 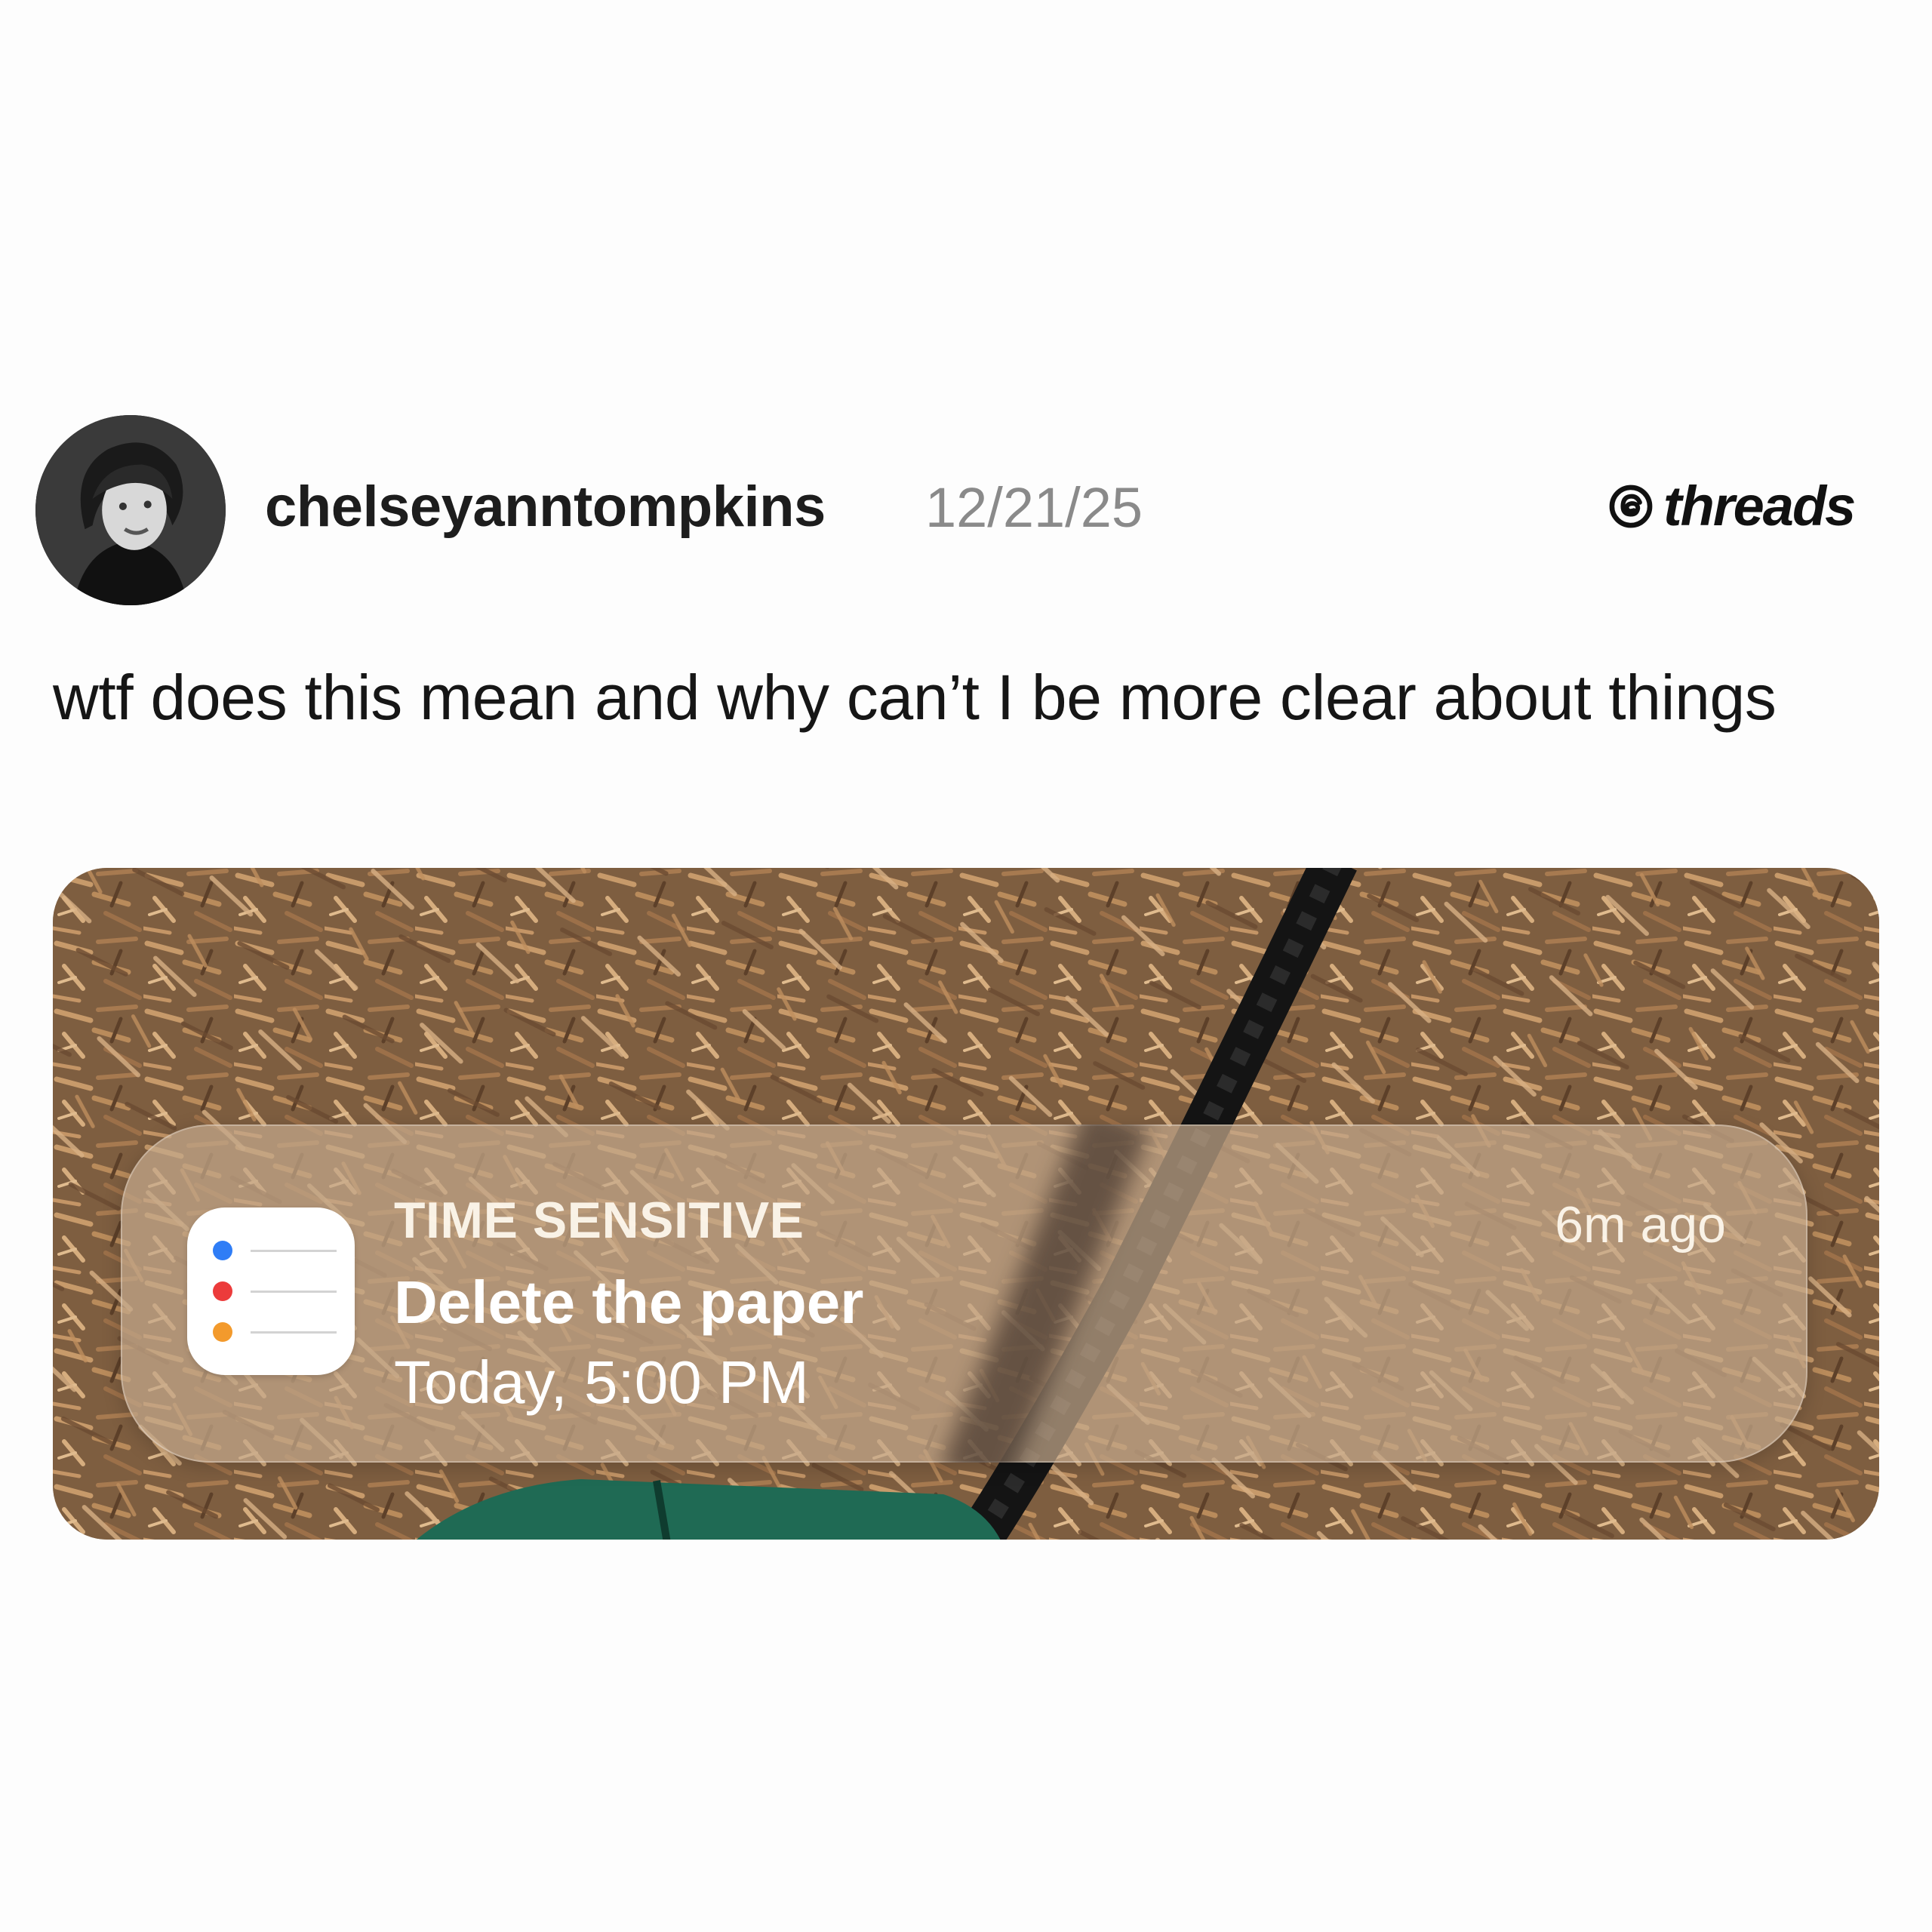 I want to click on post-date: 12/21/25, so click(x=1034, y=507).